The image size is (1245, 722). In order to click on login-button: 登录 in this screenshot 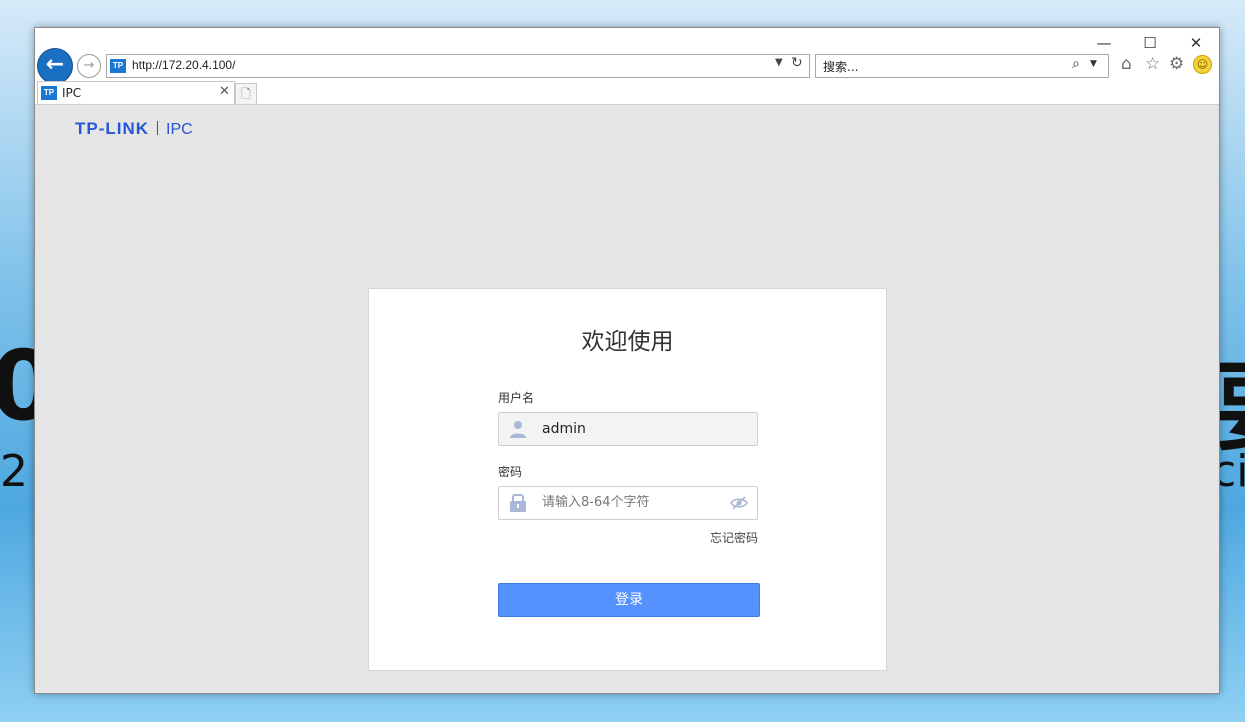, I will do `click(629, 600)`.